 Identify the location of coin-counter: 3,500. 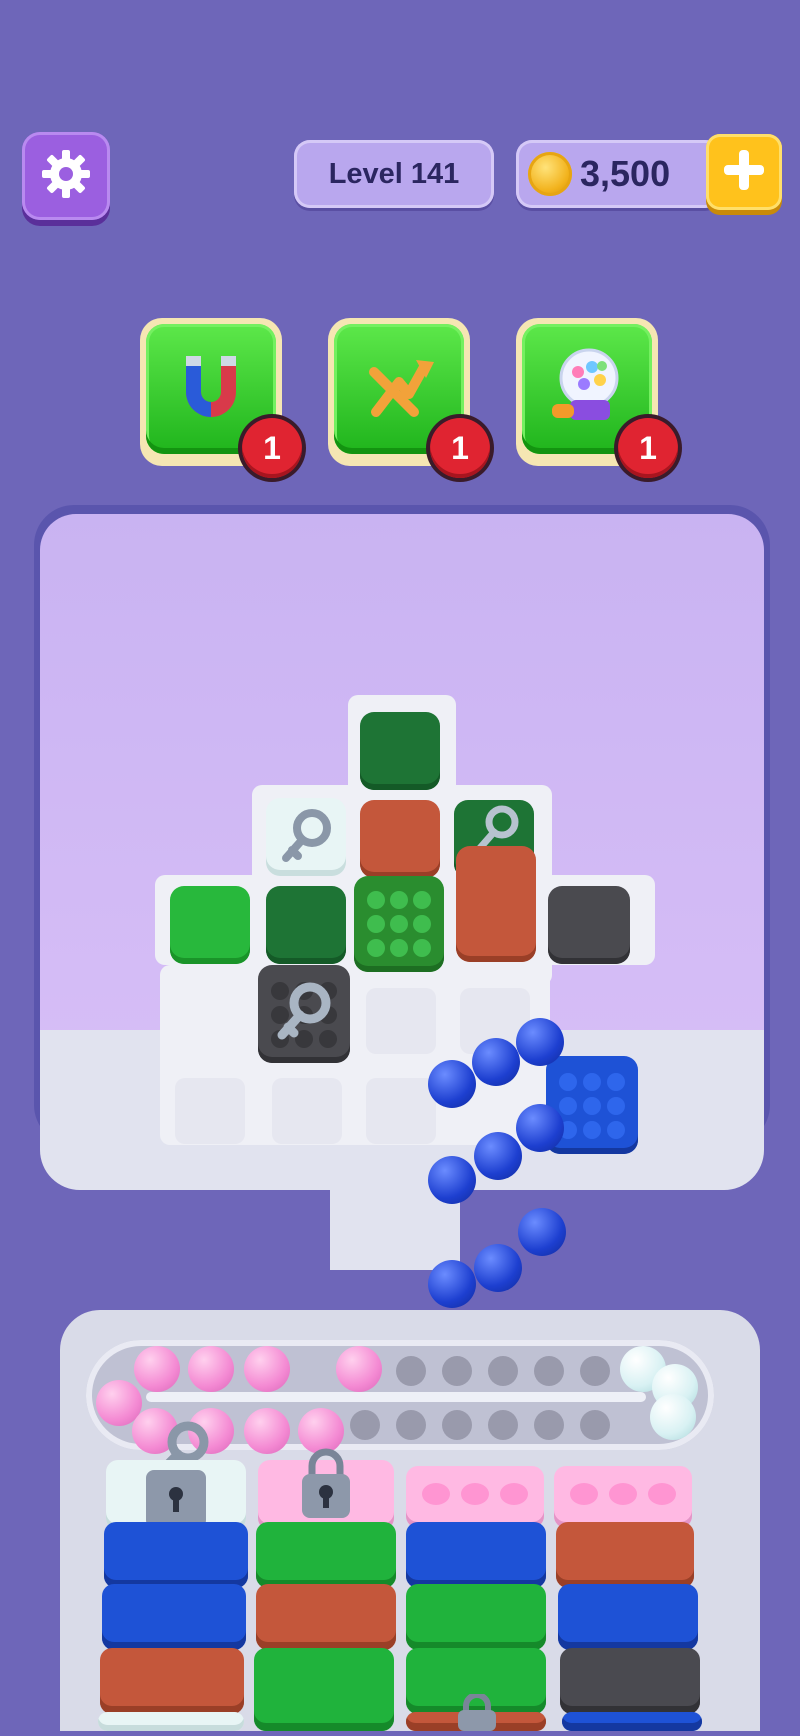
(618, 174).